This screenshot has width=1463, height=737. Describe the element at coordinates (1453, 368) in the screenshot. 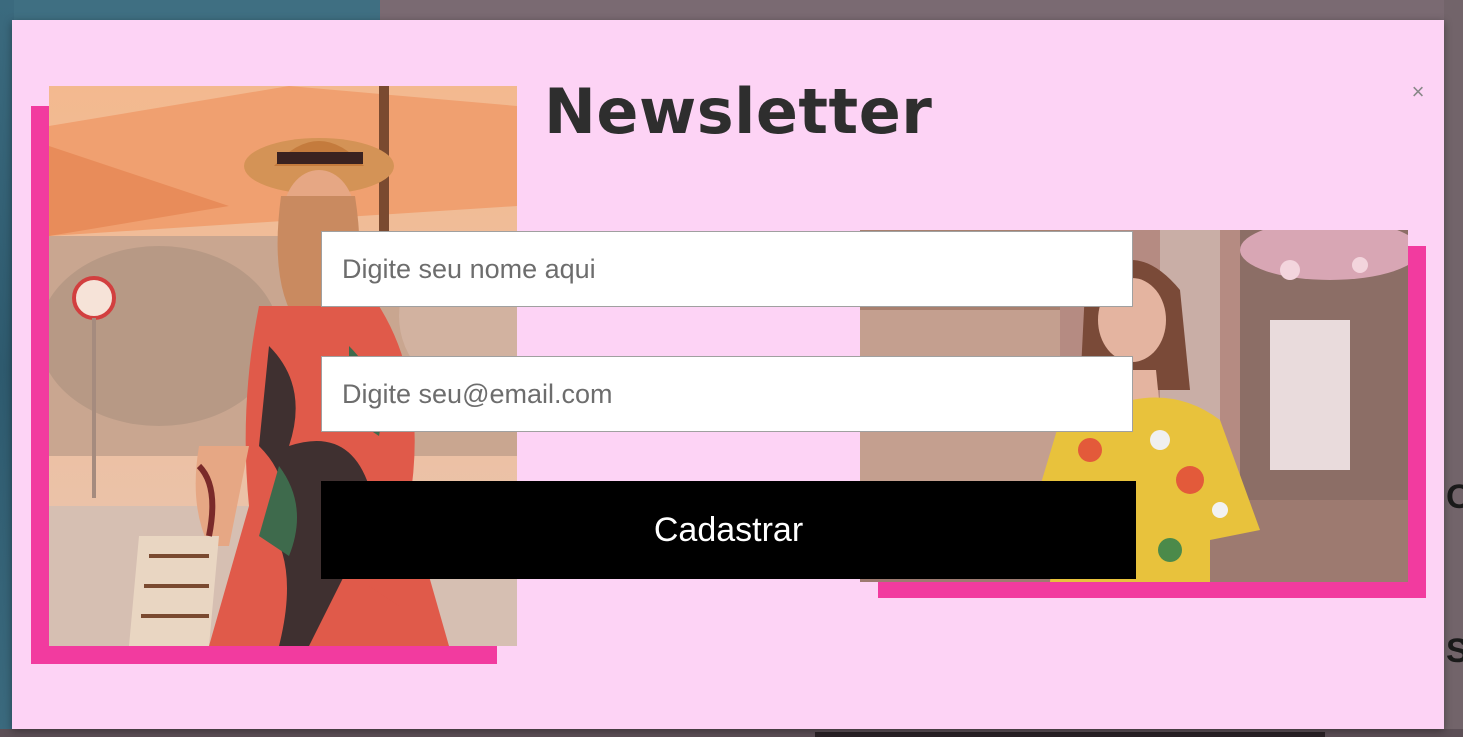

I see `background-page-right-edge` at that location.